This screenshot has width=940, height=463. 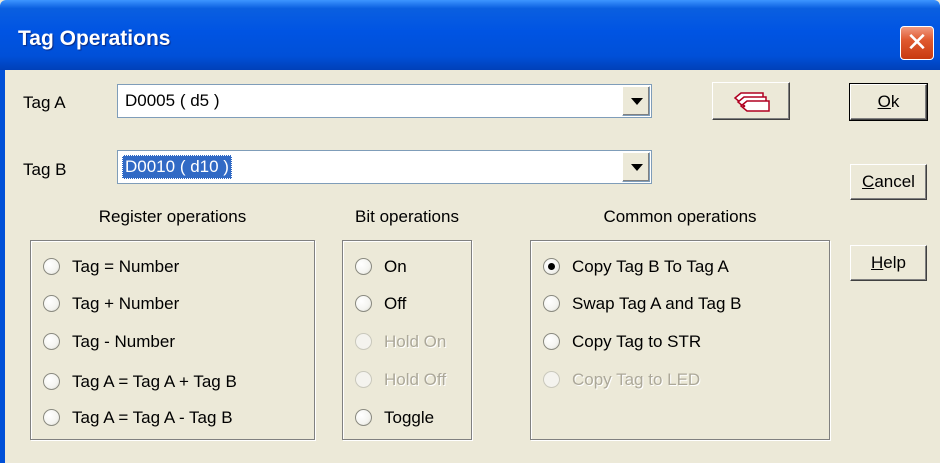 I want to click on close-icon: ✕, so click(x=917, y=42).